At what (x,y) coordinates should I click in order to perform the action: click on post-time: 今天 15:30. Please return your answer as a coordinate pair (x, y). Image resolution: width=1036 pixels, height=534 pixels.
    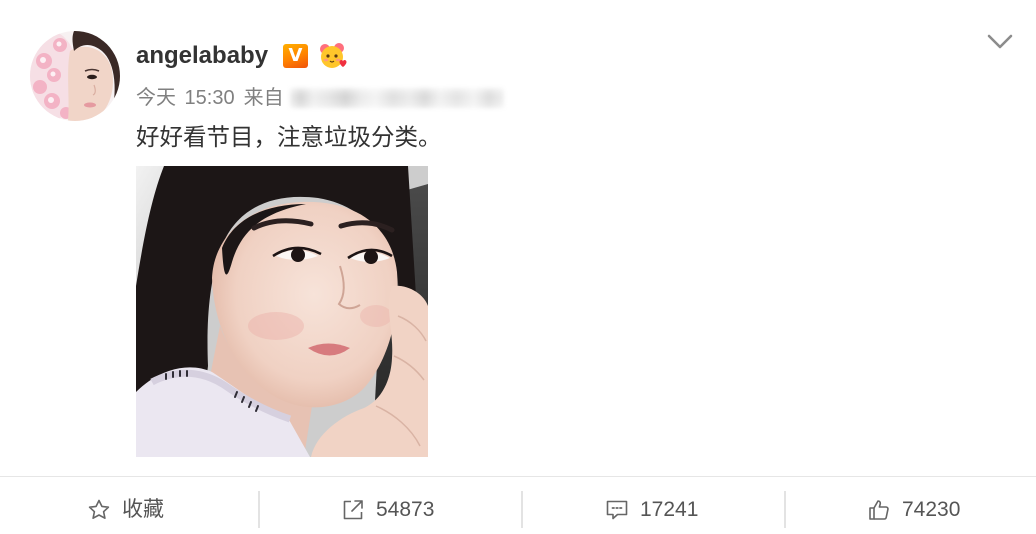
    Looking at the image, I should click on (185, 98).